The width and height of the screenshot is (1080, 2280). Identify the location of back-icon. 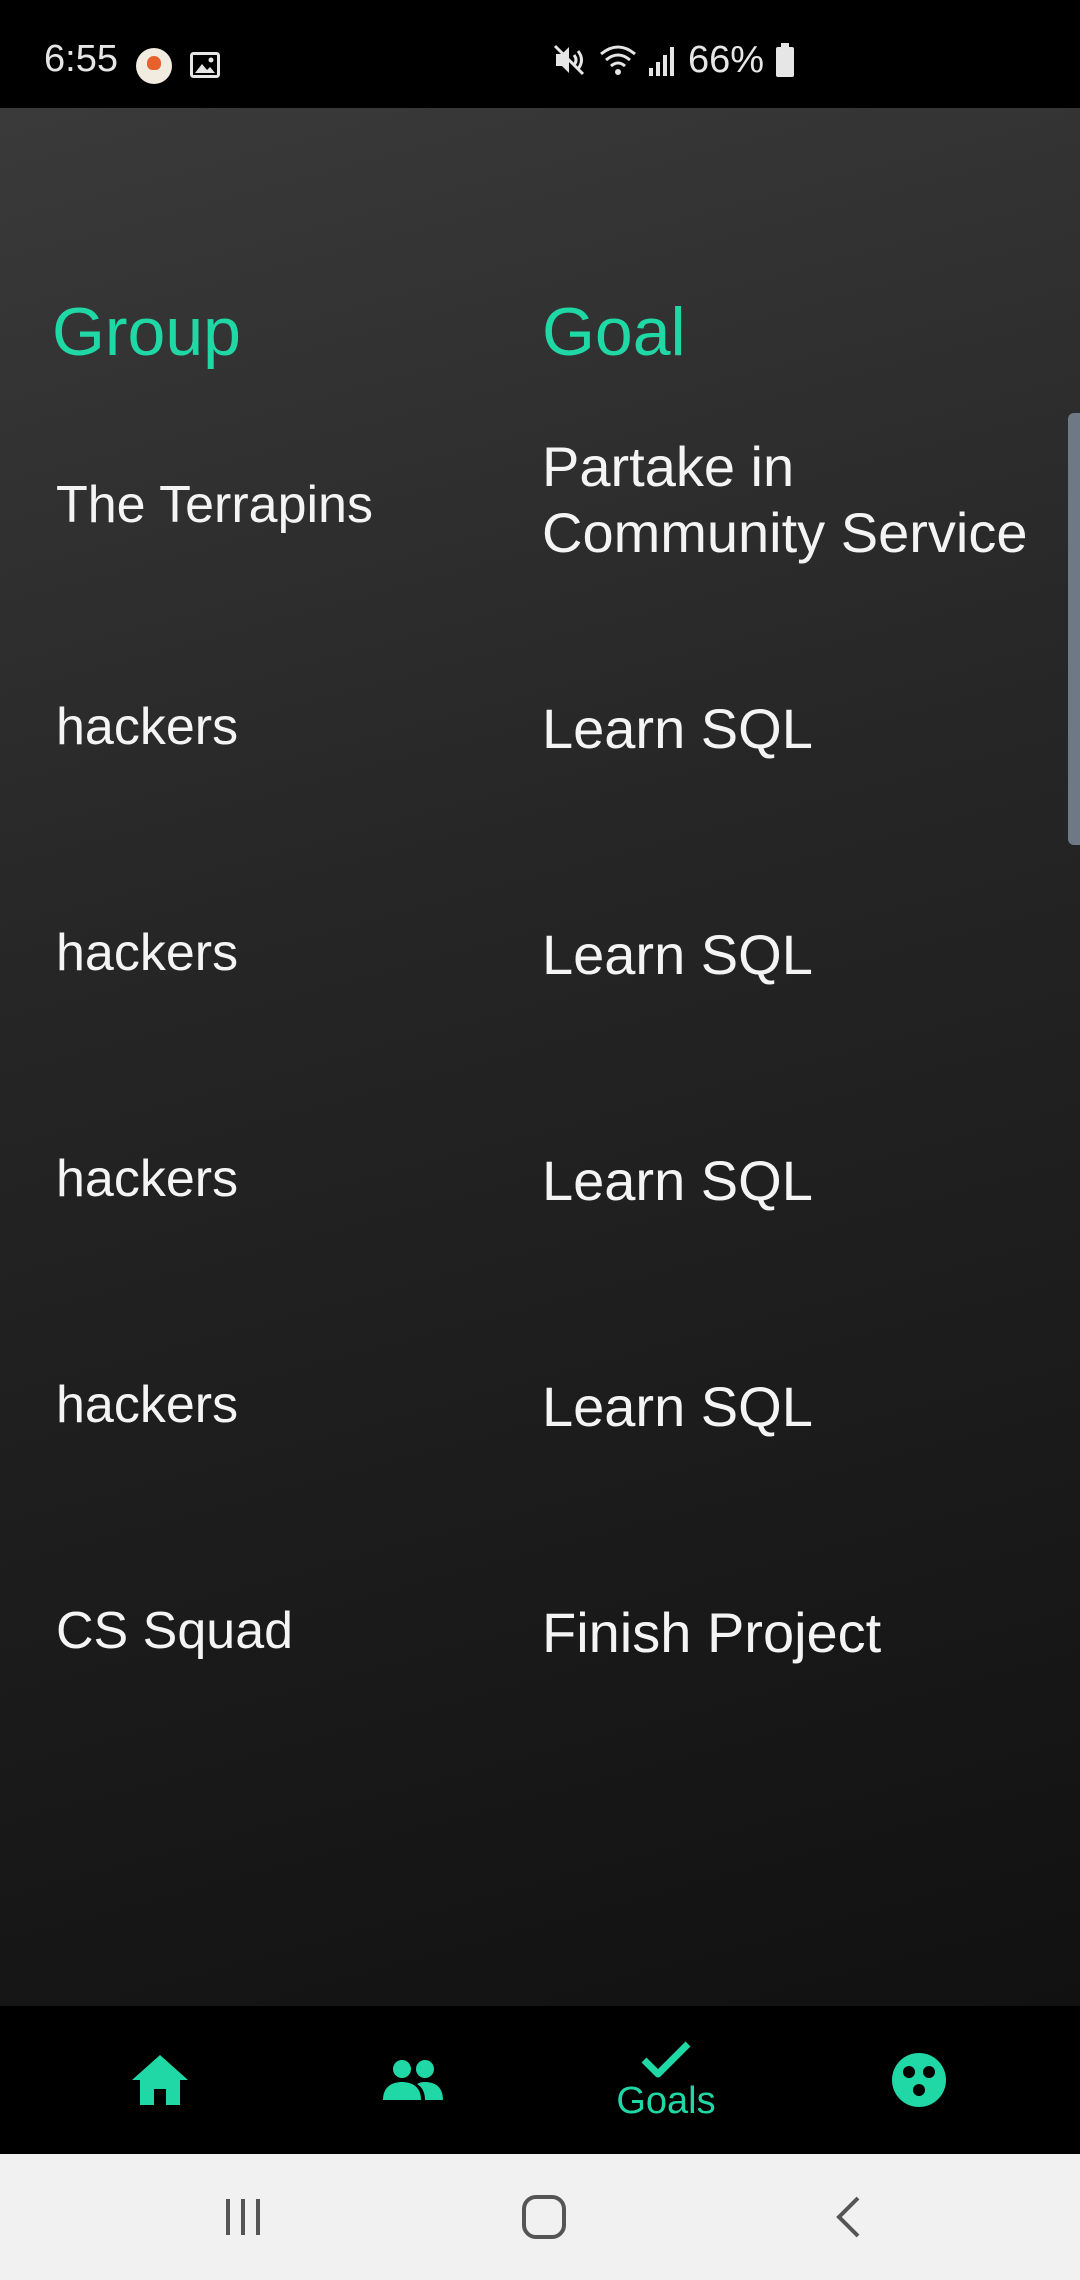
(848, 2217).